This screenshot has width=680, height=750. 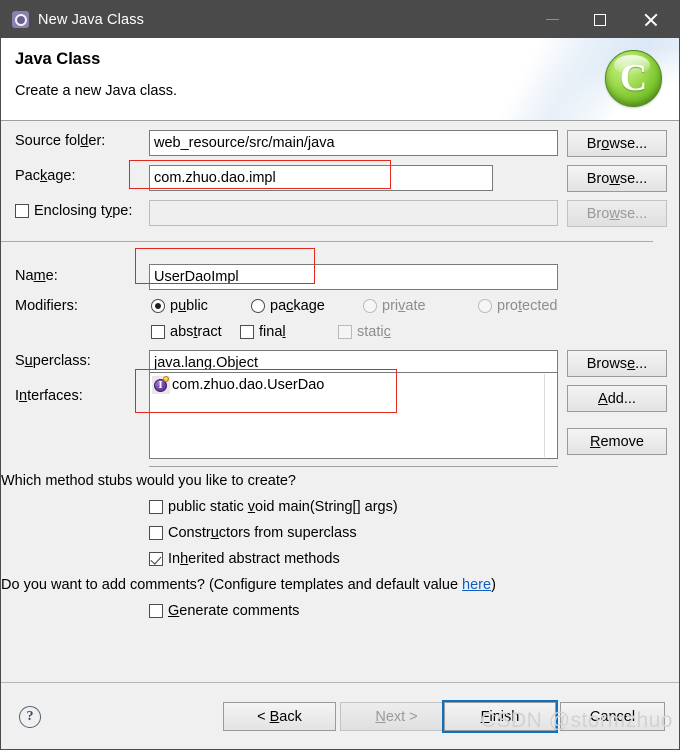 What do you see at coordinates (91, 19) in the screenshot?
I see `window-title: New Java Class` at bounding box center [91, 19].